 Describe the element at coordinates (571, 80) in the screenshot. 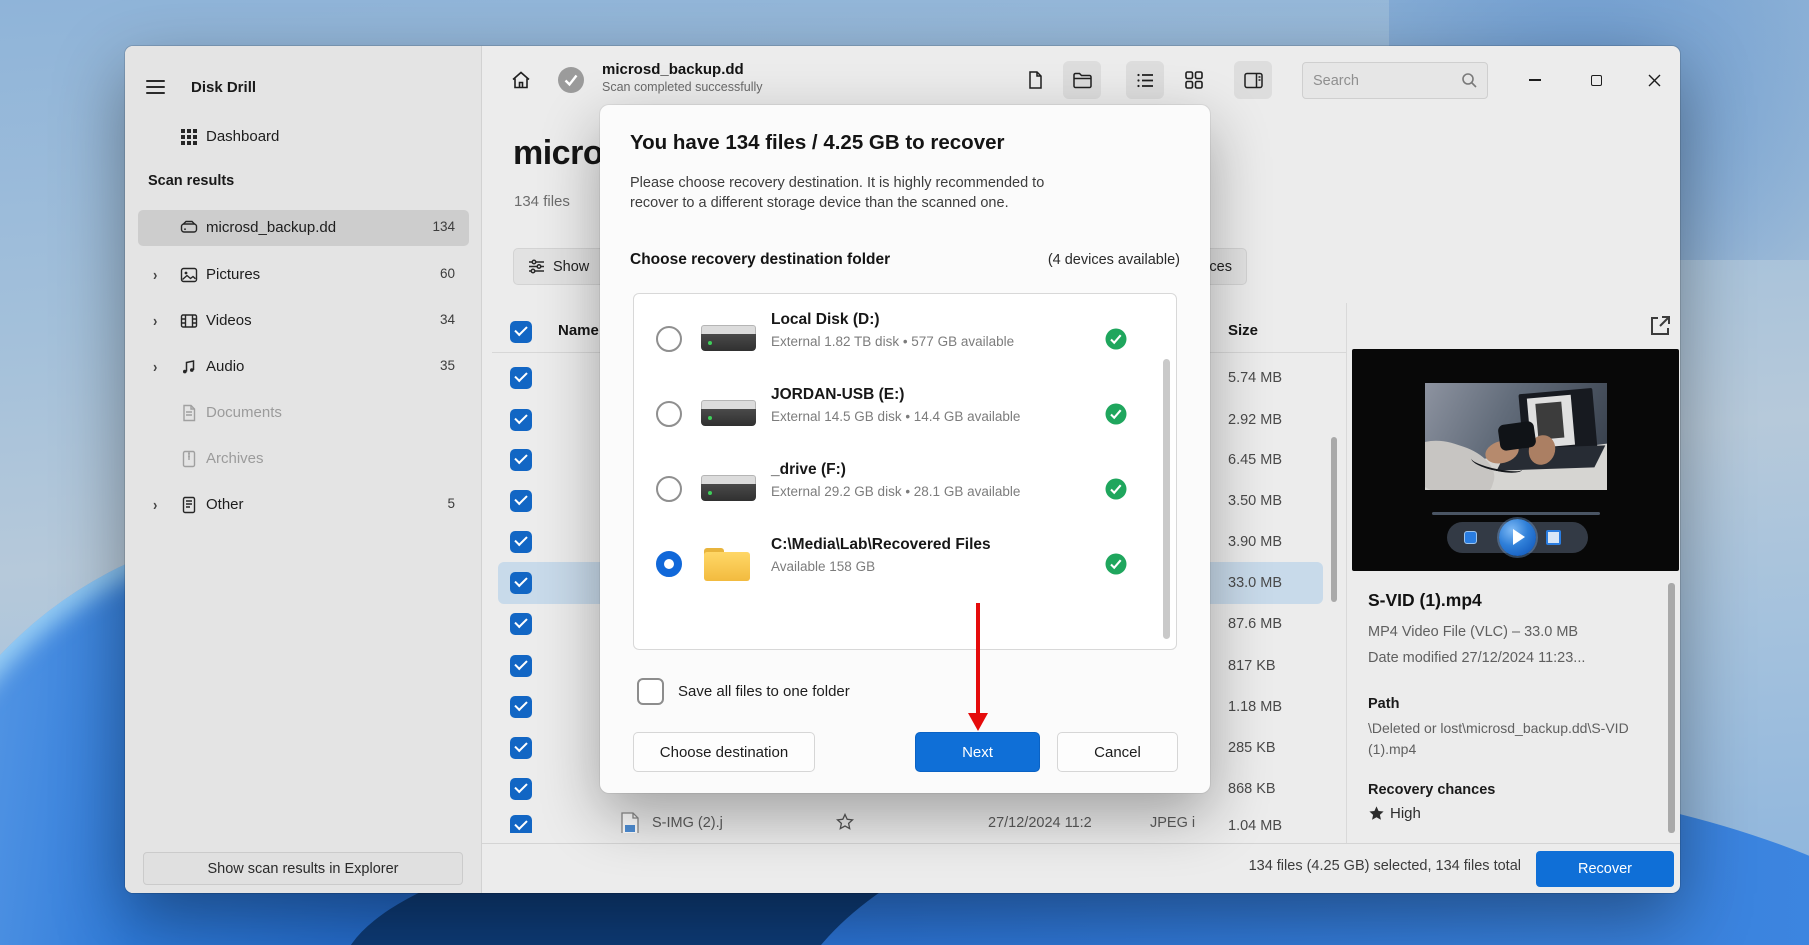

I see `scan-complete-check-icon` at that location.